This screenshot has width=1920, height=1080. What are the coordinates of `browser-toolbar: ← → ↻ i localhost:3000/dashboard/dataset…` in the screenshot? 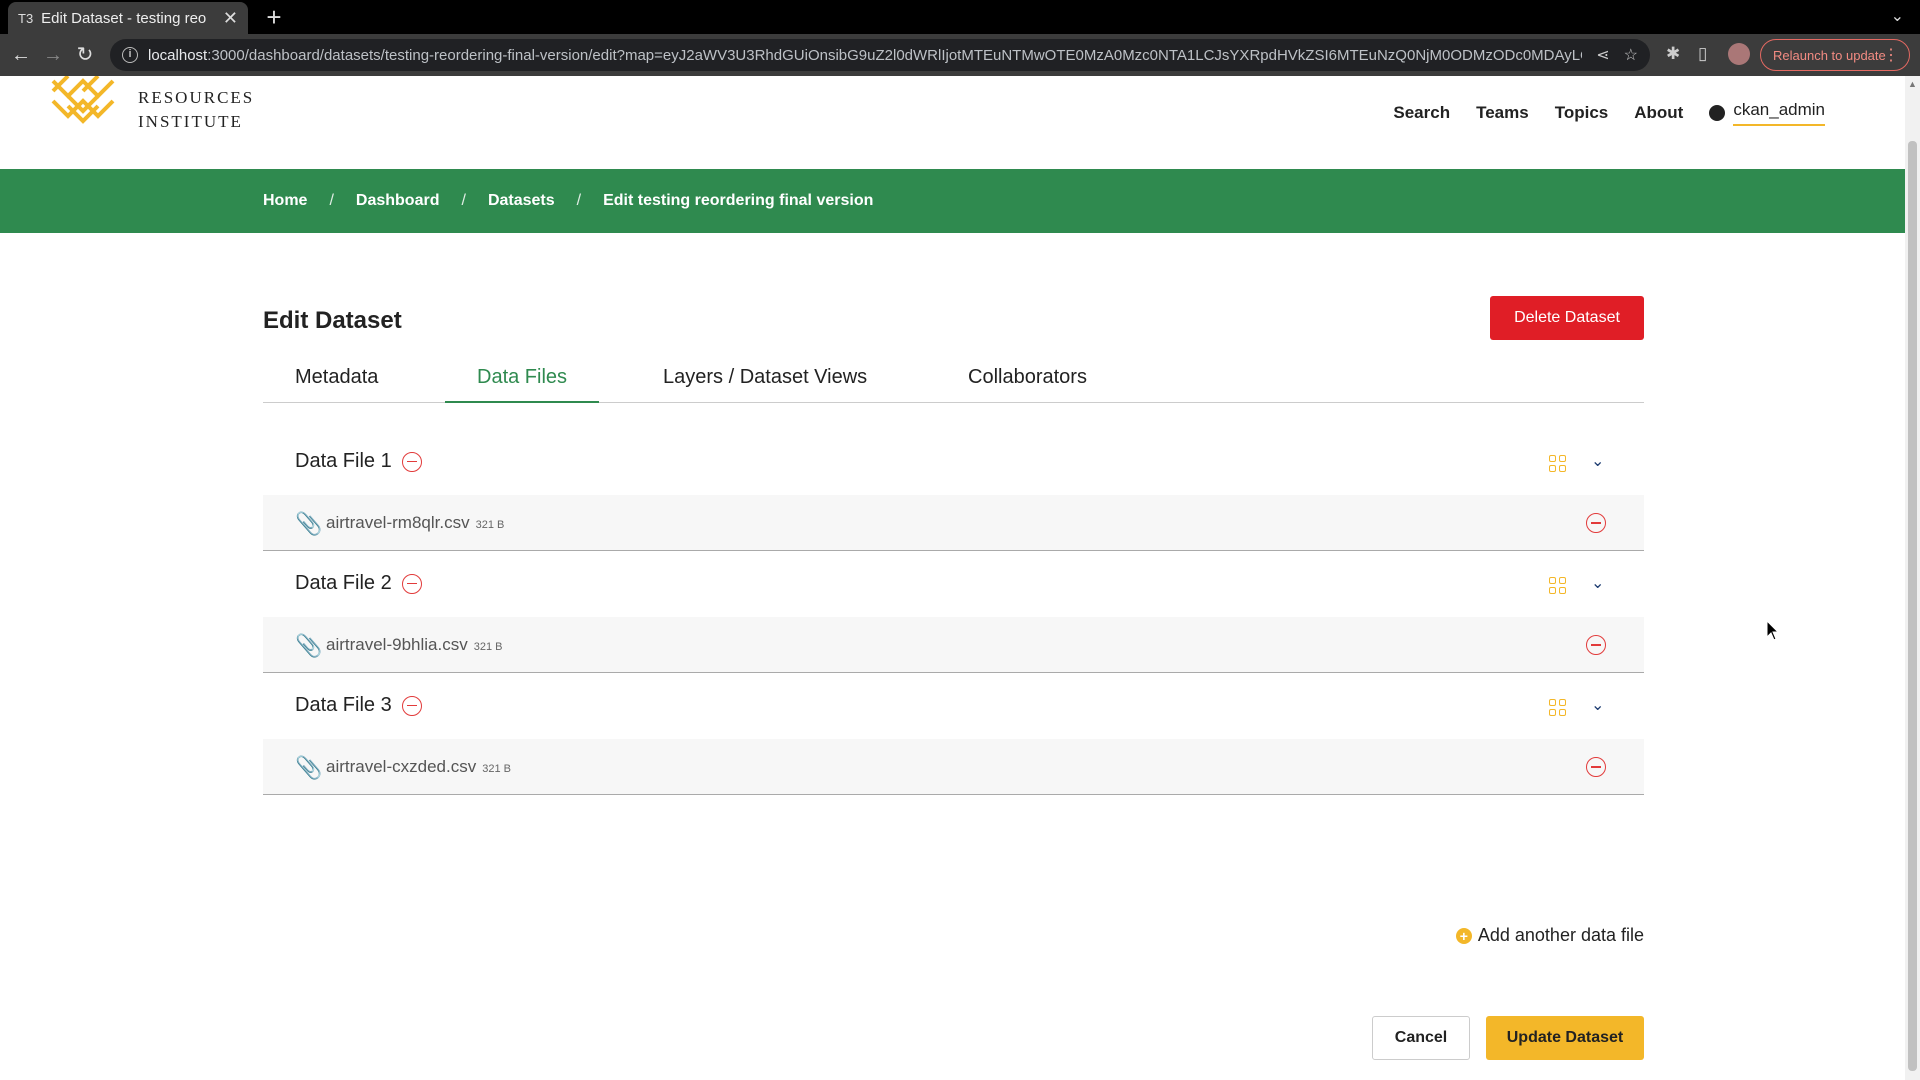 It's located at (960, 55).